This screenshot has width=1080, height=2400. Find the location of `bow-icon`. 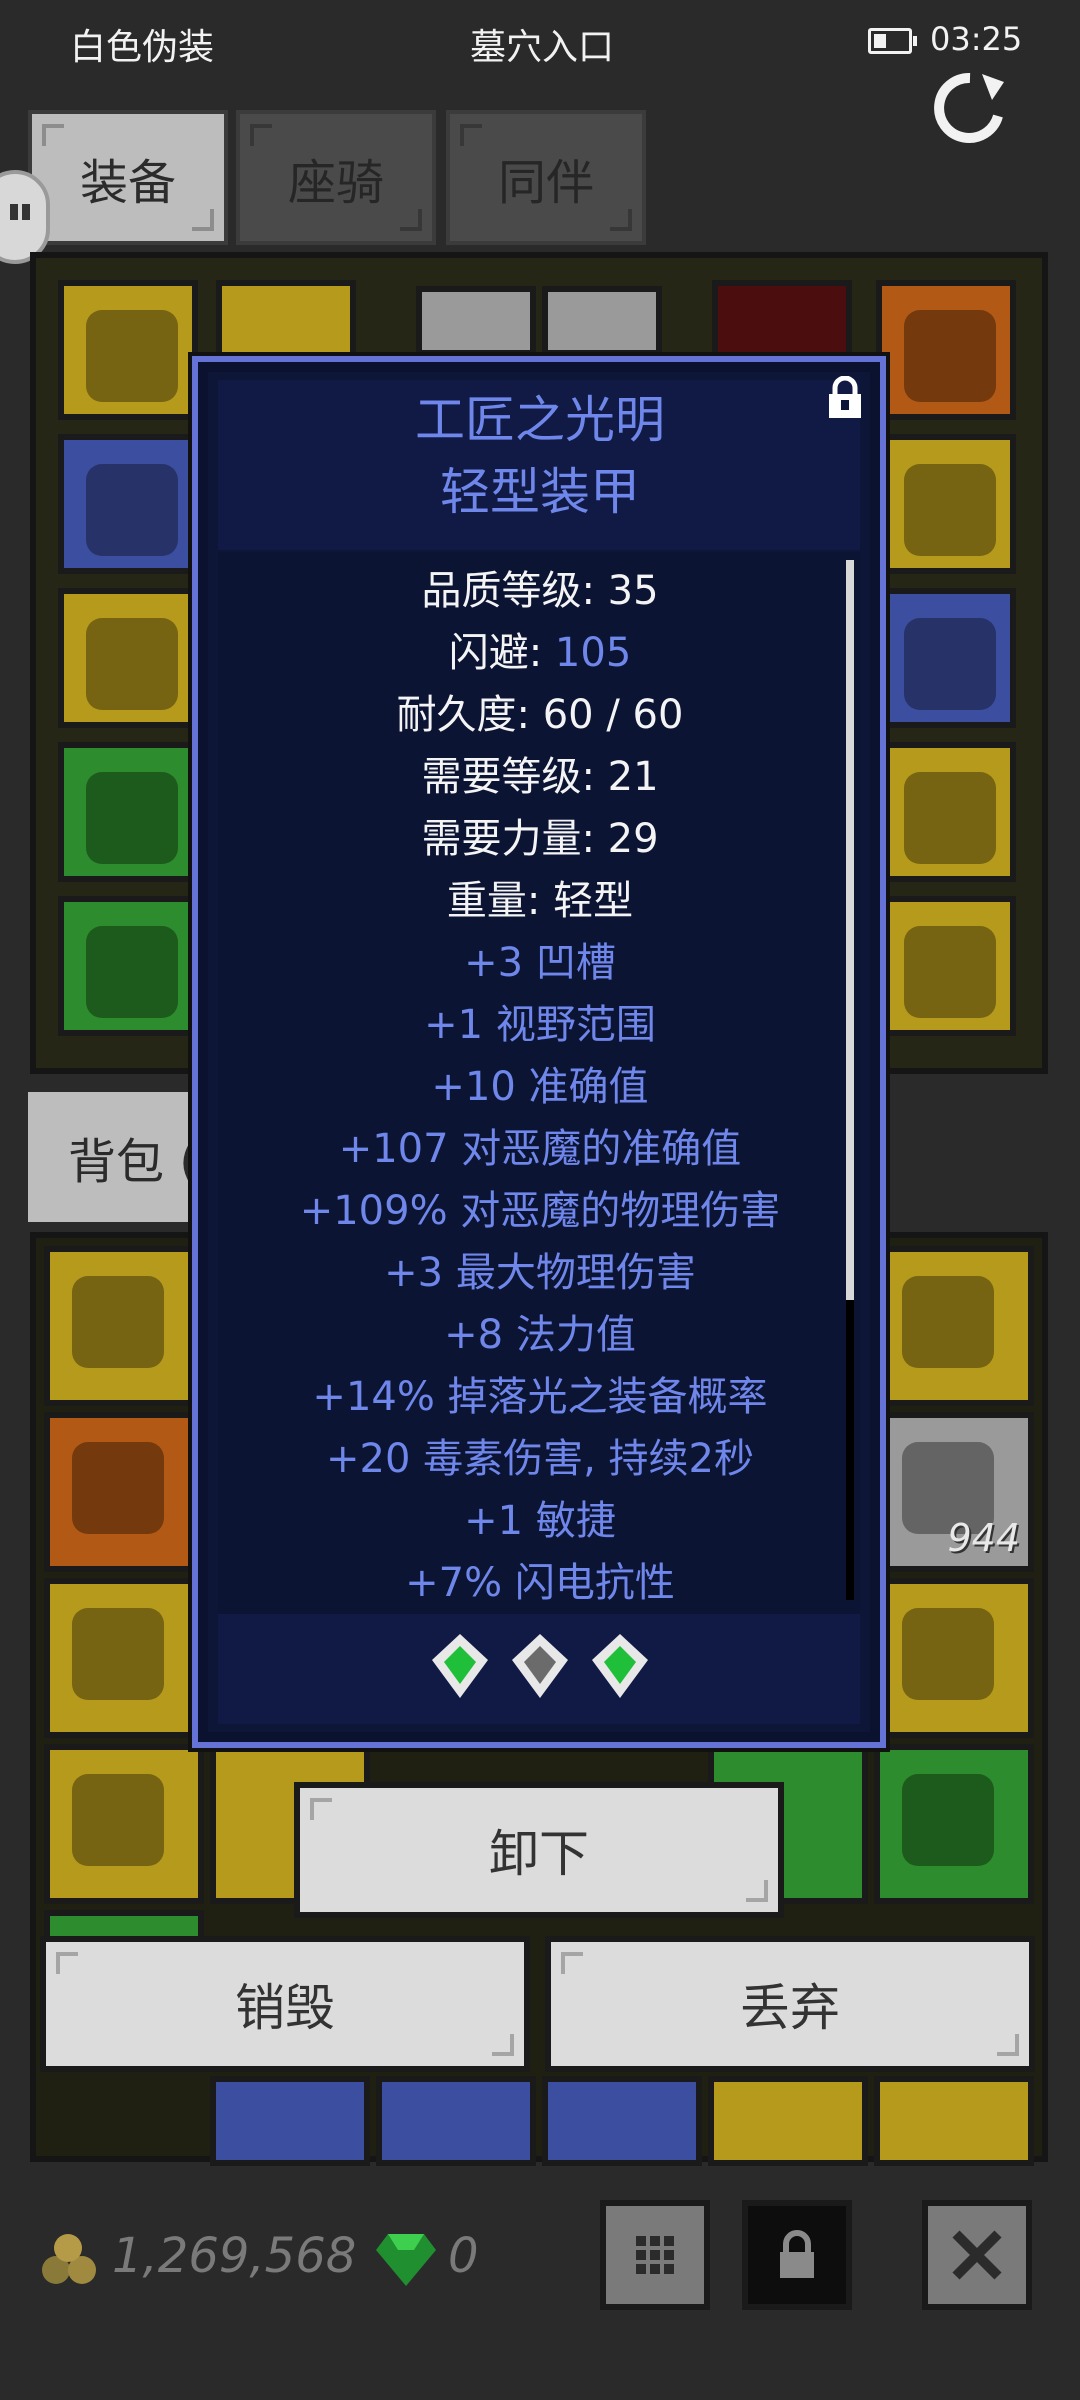

bow-icon is located at coordinates (118, 1654).